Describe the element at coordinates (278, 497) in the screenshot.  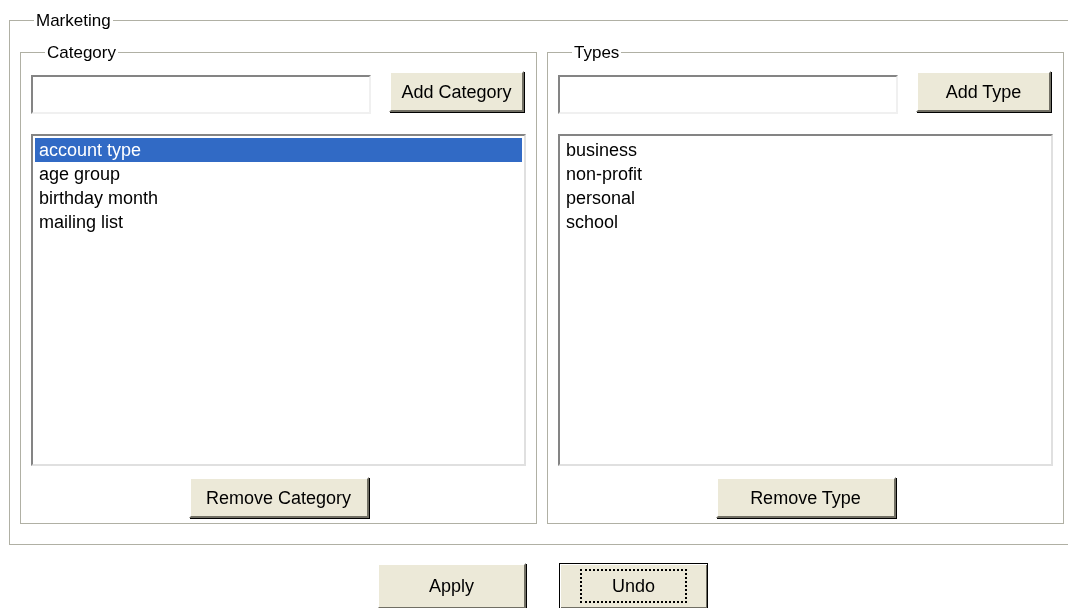
I see `remove-button: Remove Category` at that location.